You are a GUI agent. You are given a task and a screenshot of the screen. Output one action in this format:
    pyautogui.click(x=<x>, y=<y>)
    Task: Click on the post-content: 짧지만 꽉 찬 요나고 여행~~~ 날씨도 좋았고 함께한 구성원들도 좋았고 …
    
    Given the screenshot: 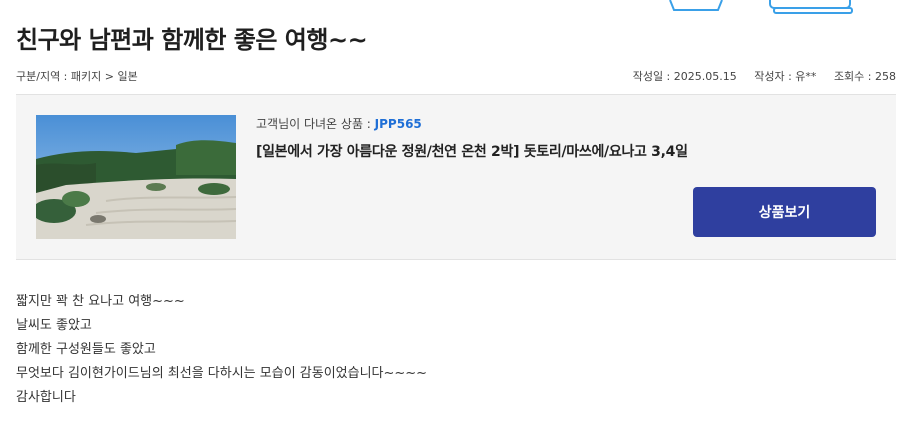 What is the action you would take?
    pyautogui.click(x=221, y=350)
    